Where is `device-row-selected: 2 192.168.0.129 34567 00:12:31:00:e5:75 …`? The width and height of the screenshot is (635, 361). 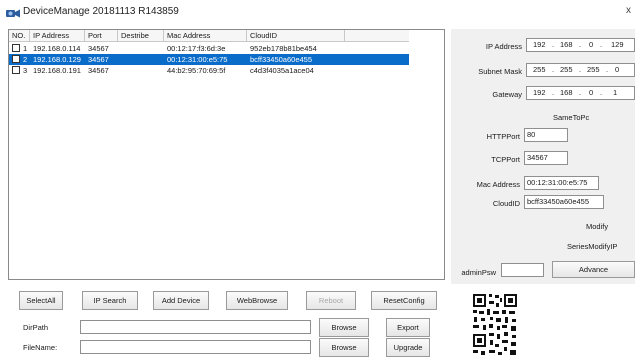 device-row-selected: 2 192.168.0.129 34567 00:12:31:00:e5:75 … is located at coordinates (209, 59).